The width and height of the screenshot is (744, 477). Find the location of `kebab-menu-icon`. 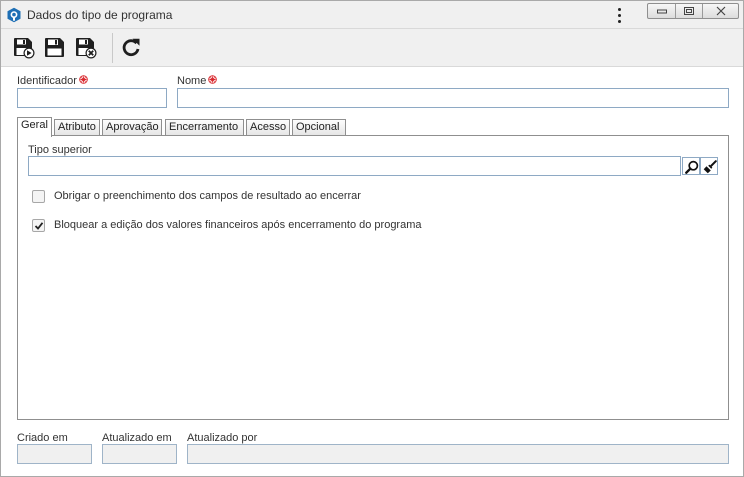

kebab-menu-icon is located at coordinates (619, 15).